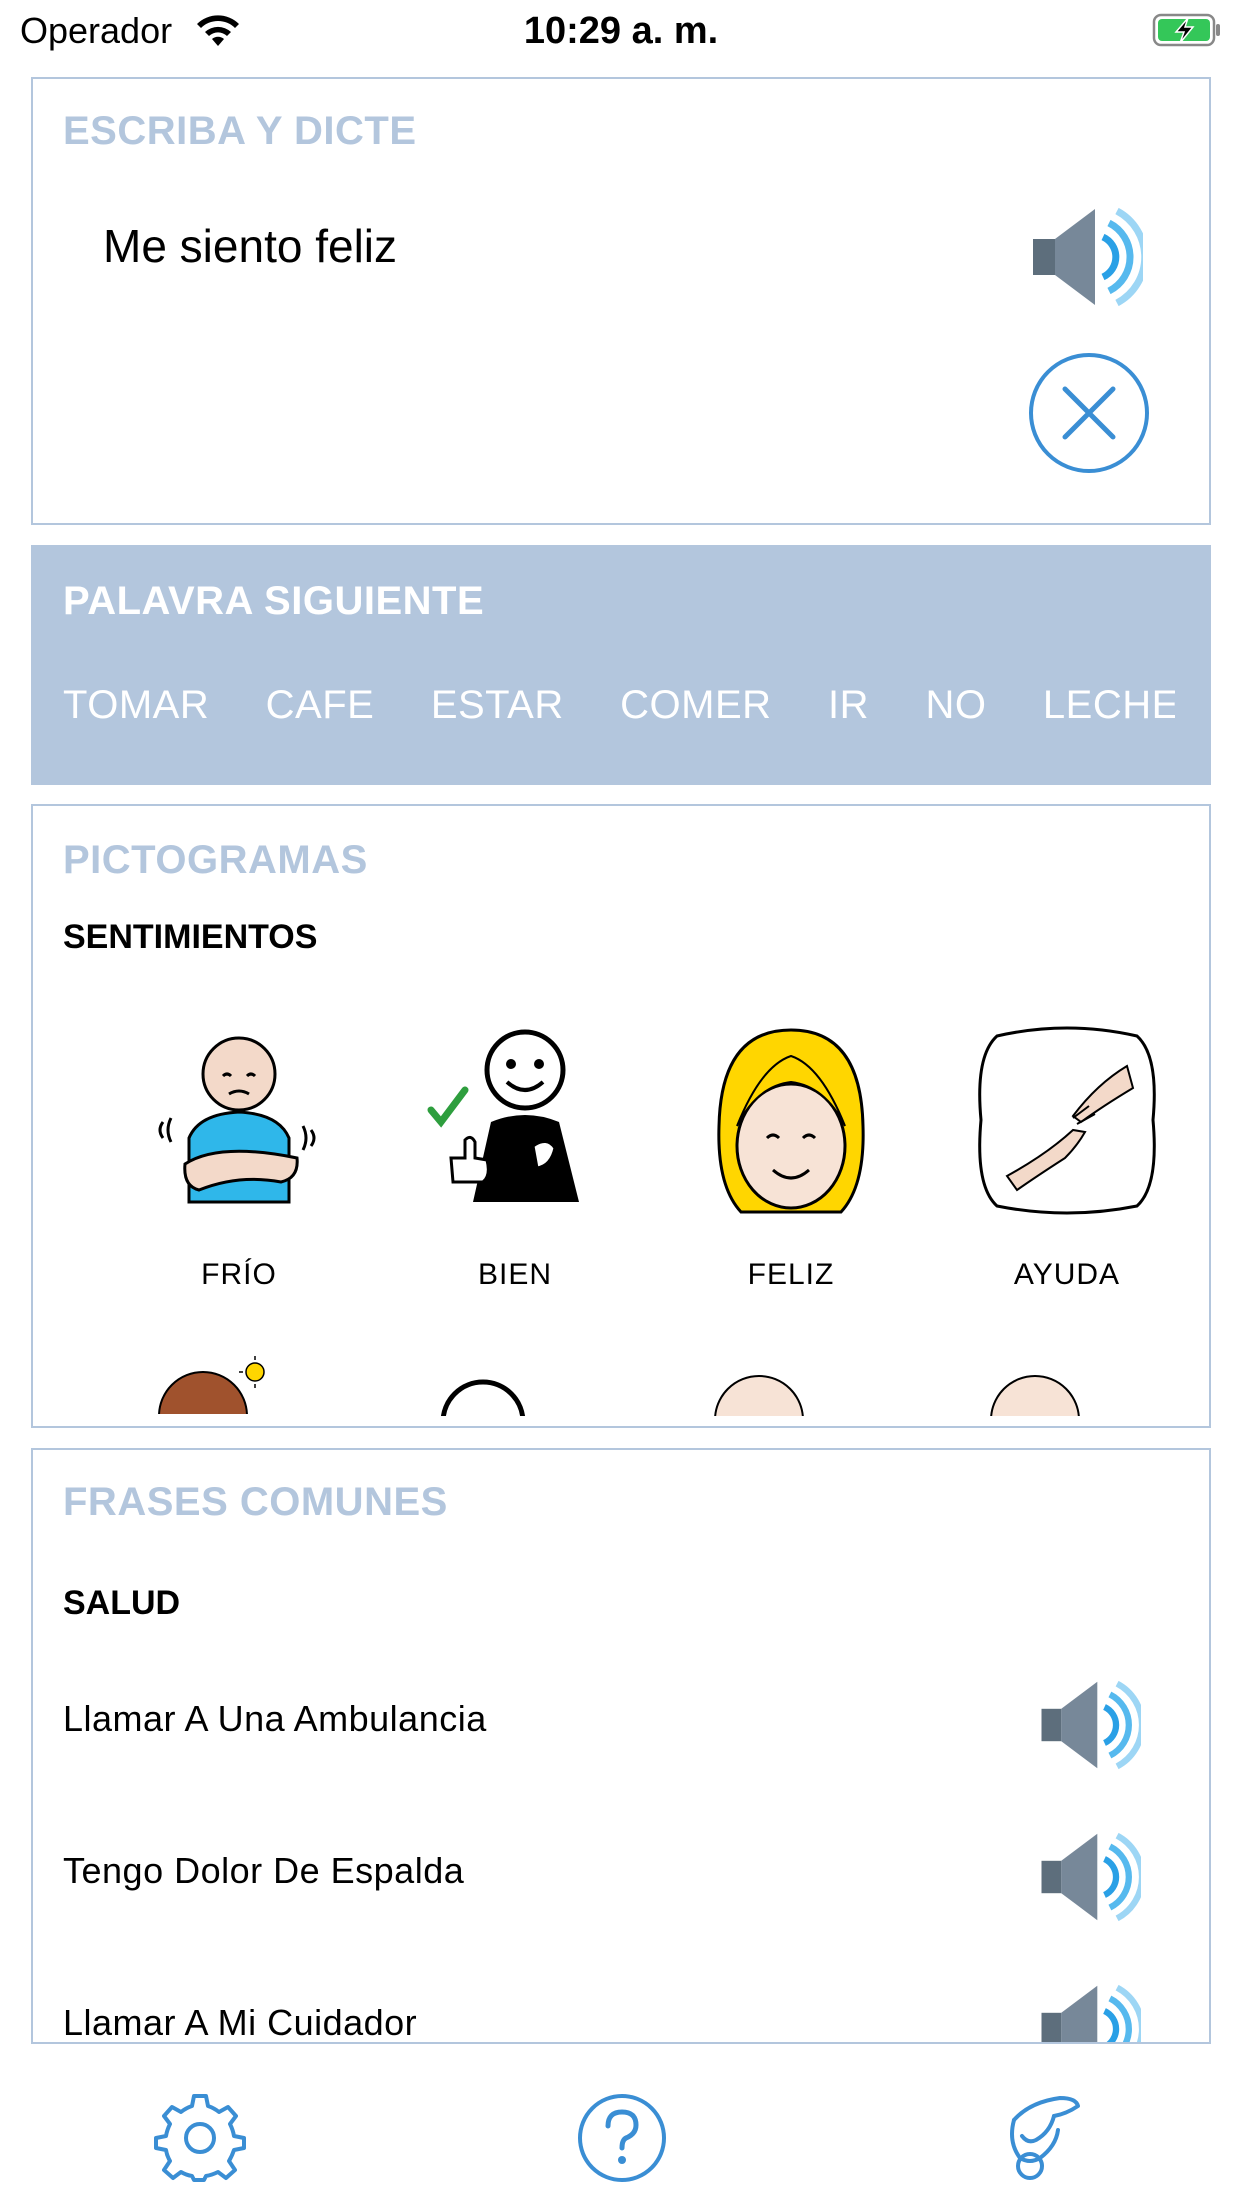  What do you see at coordinates (240, 2022) in the screenshot?
I see `phrase-text: Llamar A Mi Cuidador` at bounding box center [240, 2022].